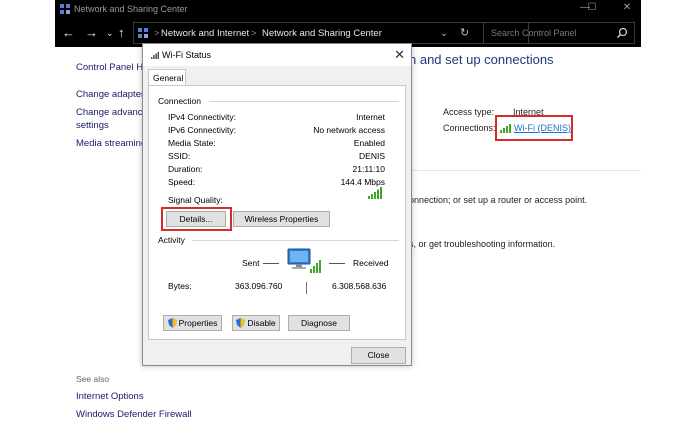 The image size is (696, 428). What do you see at coordinates (277, 55) in the screenshot?
I see `dialog-titlebar: Wi-Fi Status ✕` at bounding box center [277, 55].